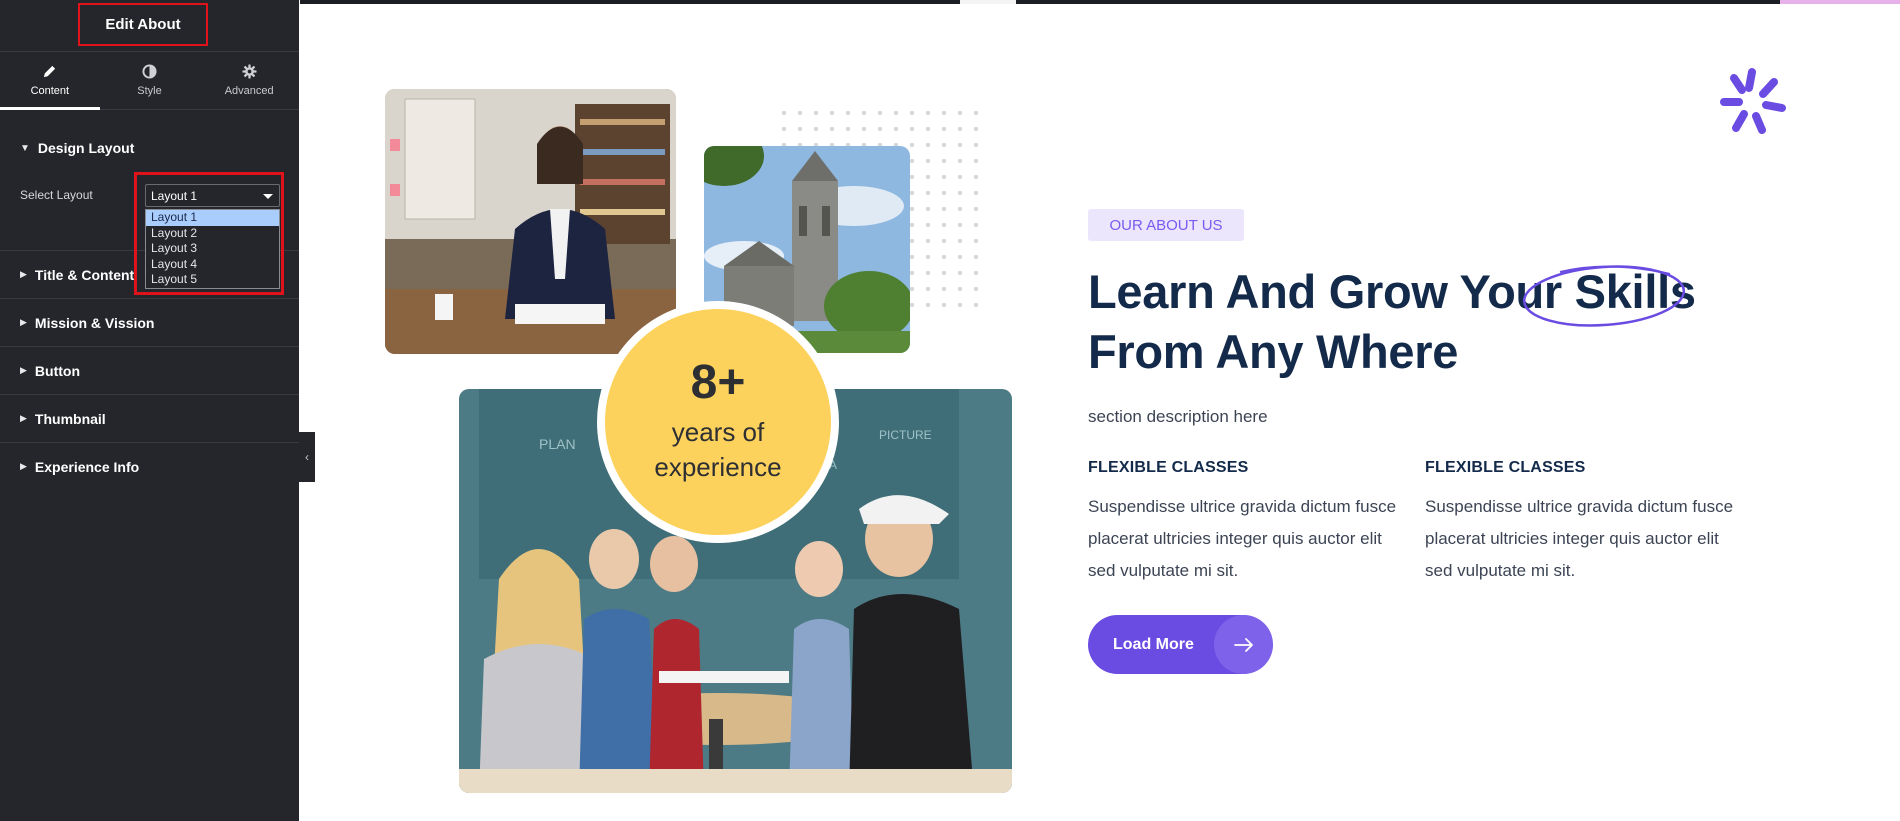 This screenshot has width=1900, height=821. Describe the element at coordinates (1753, 101) in the screenshot. I see `sparkle-decoration-icon` at that location.